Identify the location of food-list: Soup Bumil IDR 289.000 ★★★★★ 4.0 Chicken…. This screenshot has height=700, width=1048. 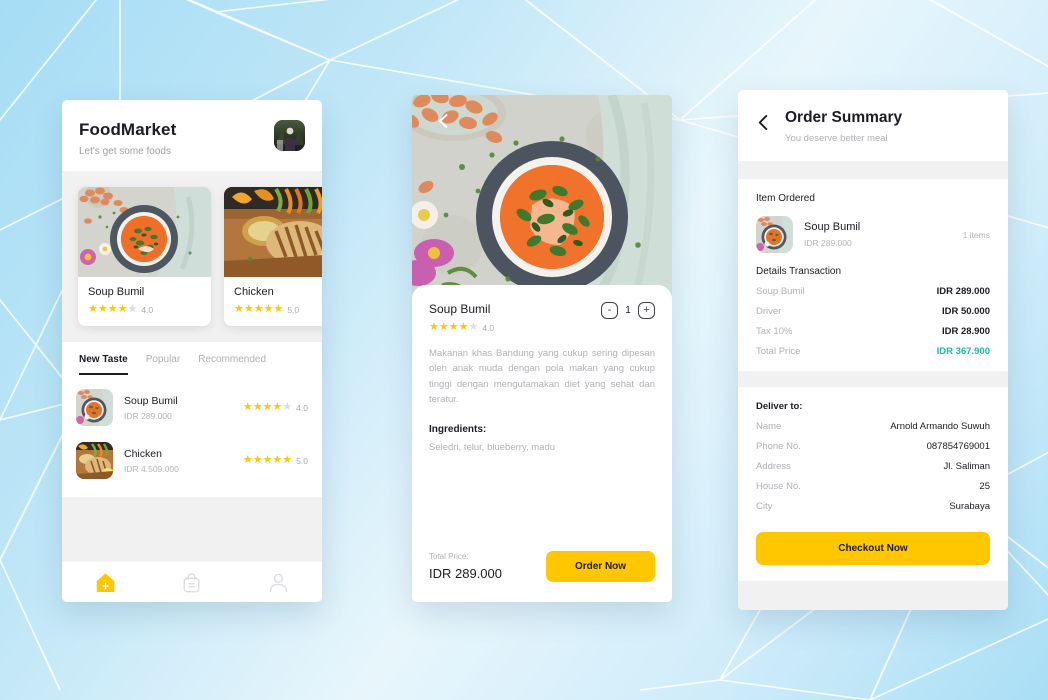
(192, 436).